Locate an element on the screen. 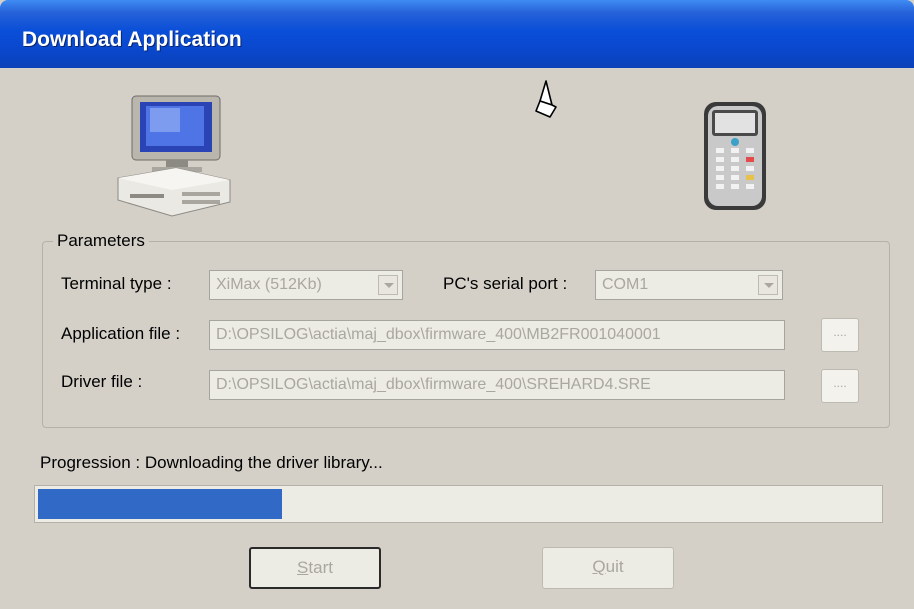 This screenshot has width=914, height=609. application-file-label: Application file : is located at coordinates (121, 333).